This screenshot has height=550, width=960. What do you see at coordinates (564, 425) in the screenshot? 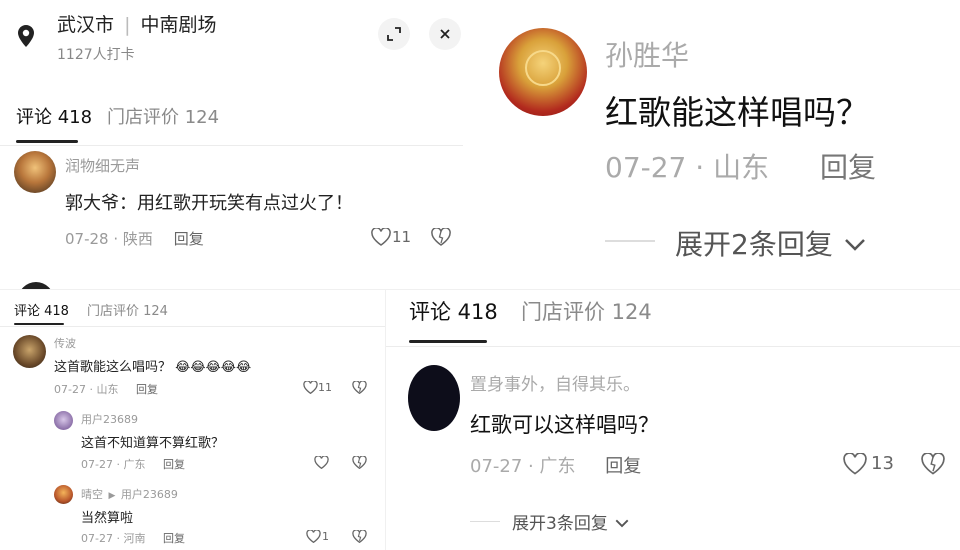
I see `comment-text: 红歌可以这样唱吗？` at bounding box center [564, 425].